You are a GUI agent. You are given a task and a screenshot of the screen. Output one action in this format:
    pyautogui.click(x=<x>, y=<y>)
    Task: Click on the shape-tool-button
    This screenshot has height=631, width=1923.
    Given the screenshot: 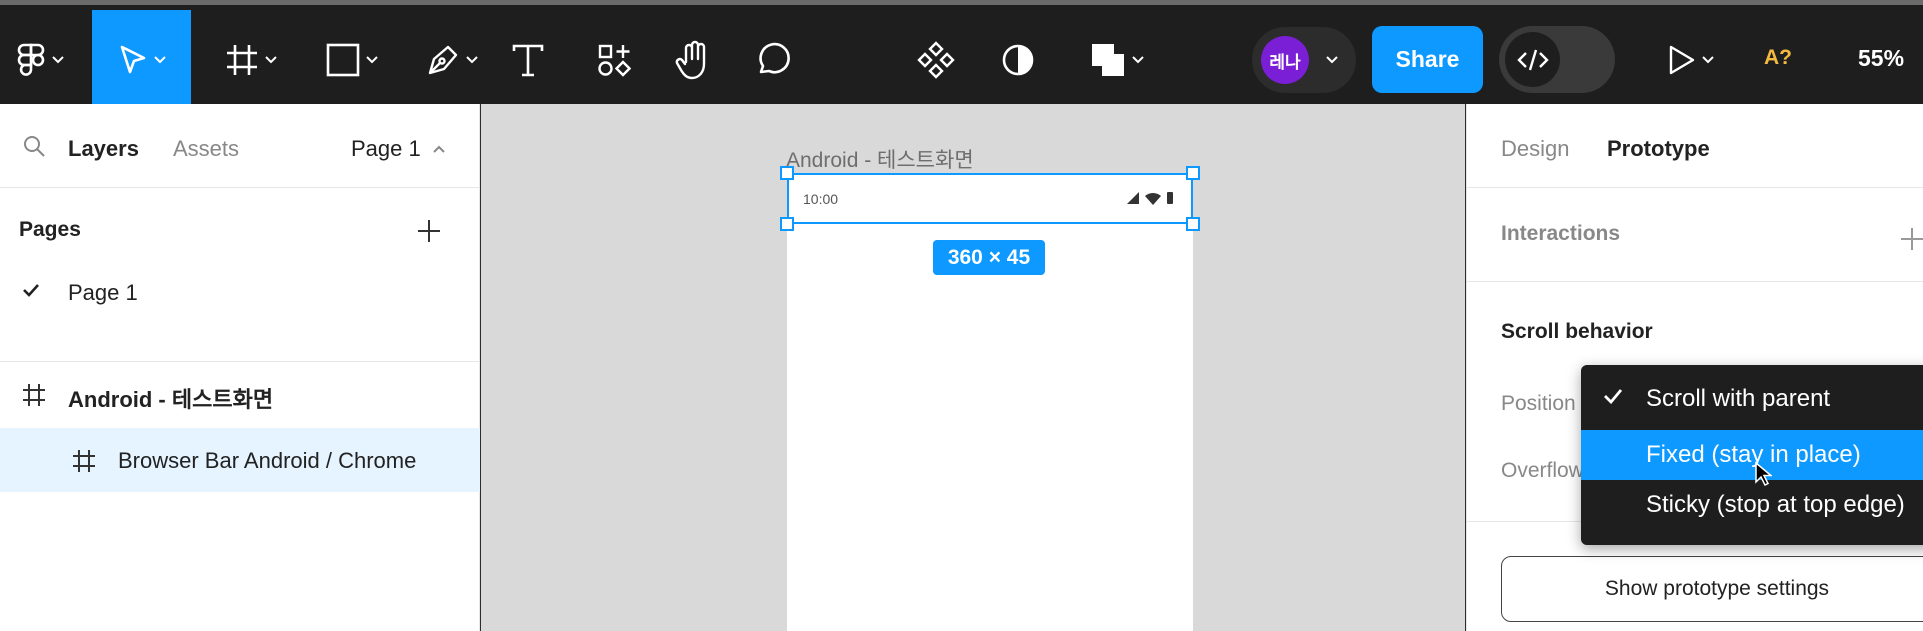 What is the action you would take?
    pyautogui.click(x=352, y=59)
    